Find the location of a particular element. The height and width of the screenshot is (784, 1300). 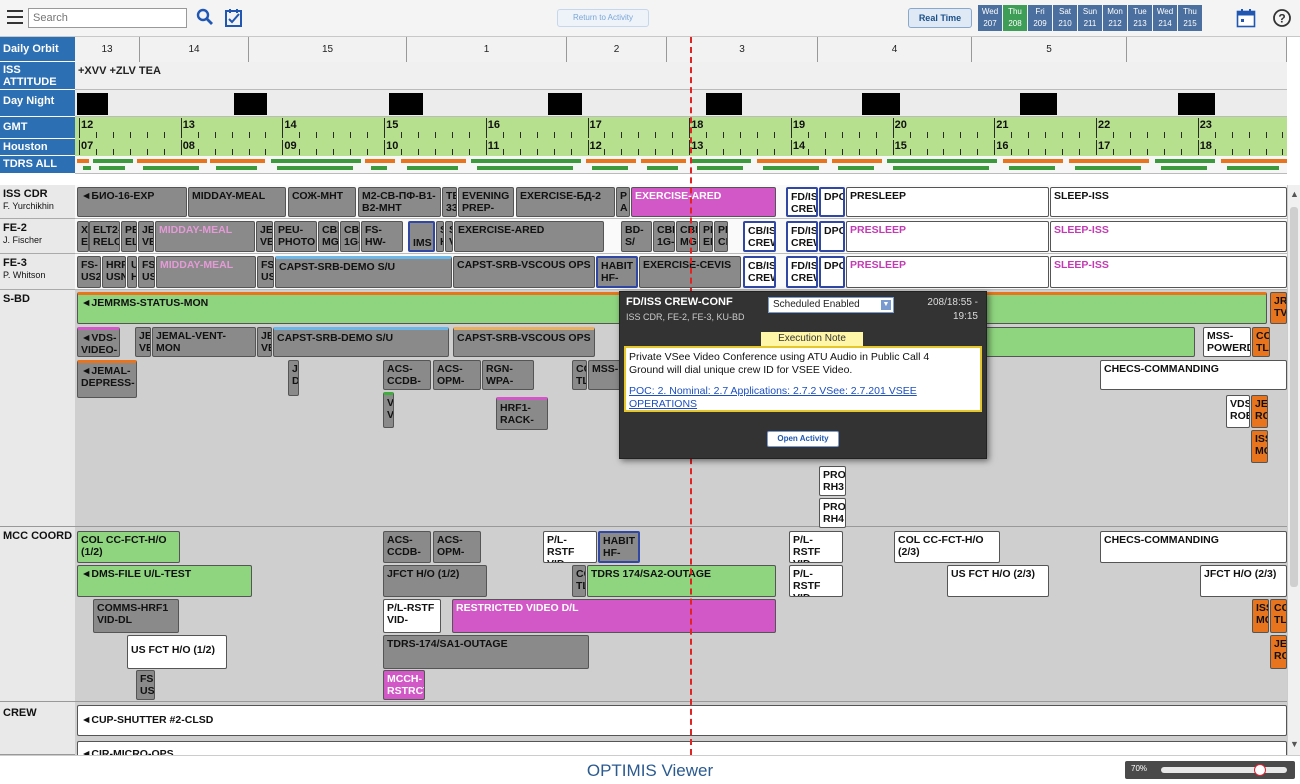

activity-block: ◄JEMAL- DEPRESS- is located at coordinates (107, 379).